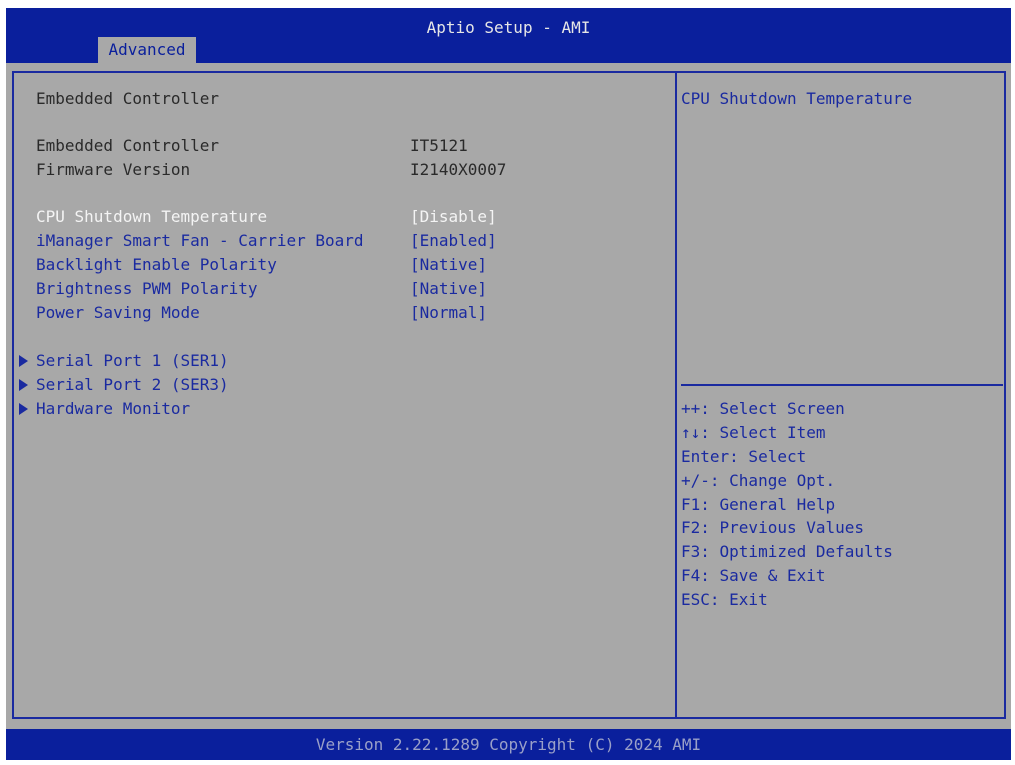  What do you see at coordinates (132, 361) in the screenshot?
I see `submenu-serial-port-1: Serial Port 1 (SER1)` at bounding box center [132, 361].